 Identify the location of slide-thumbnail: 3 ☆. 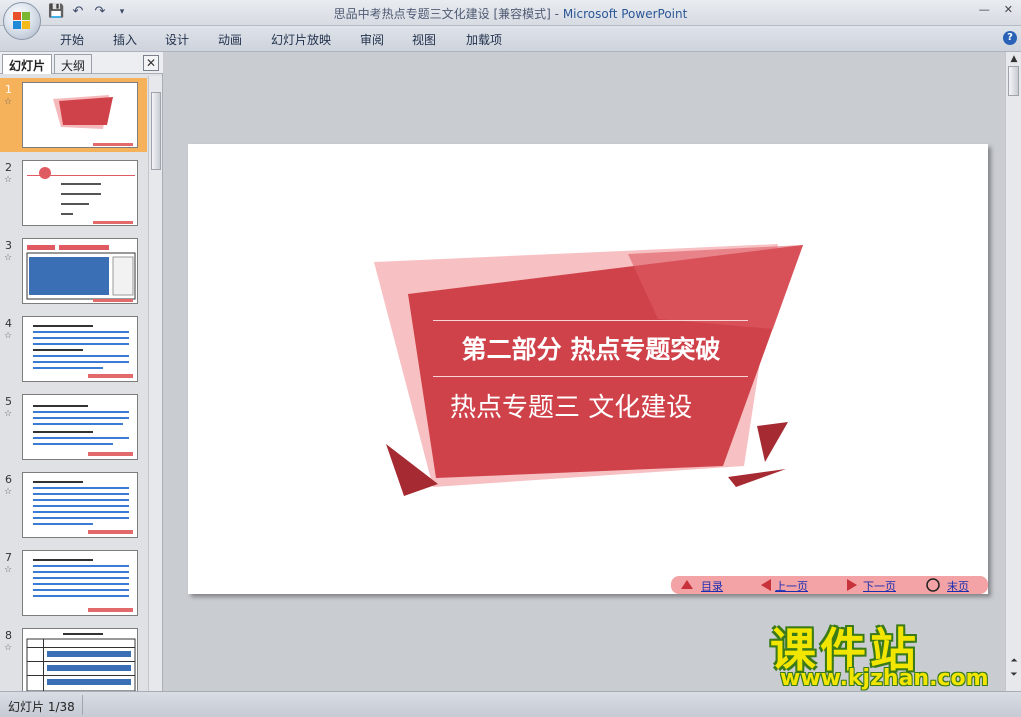
(73, 271).